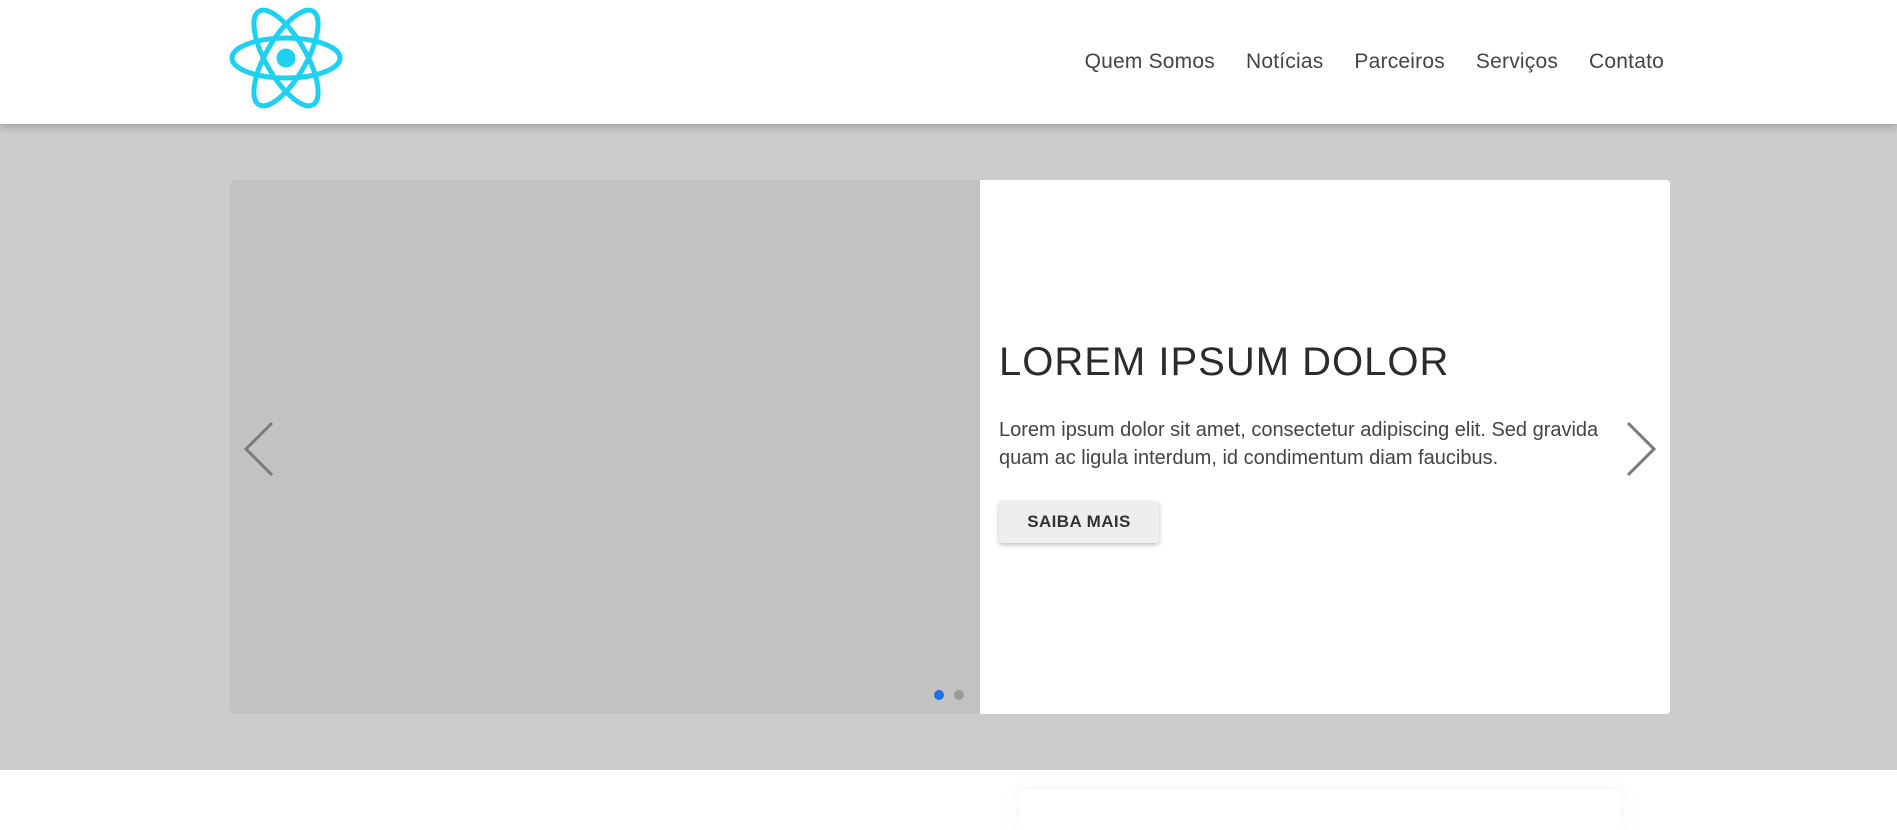  What do you see at coordinates (286, 58) in the screenshot?
I see `react-atom-icon` at bounding box center [286, 58].